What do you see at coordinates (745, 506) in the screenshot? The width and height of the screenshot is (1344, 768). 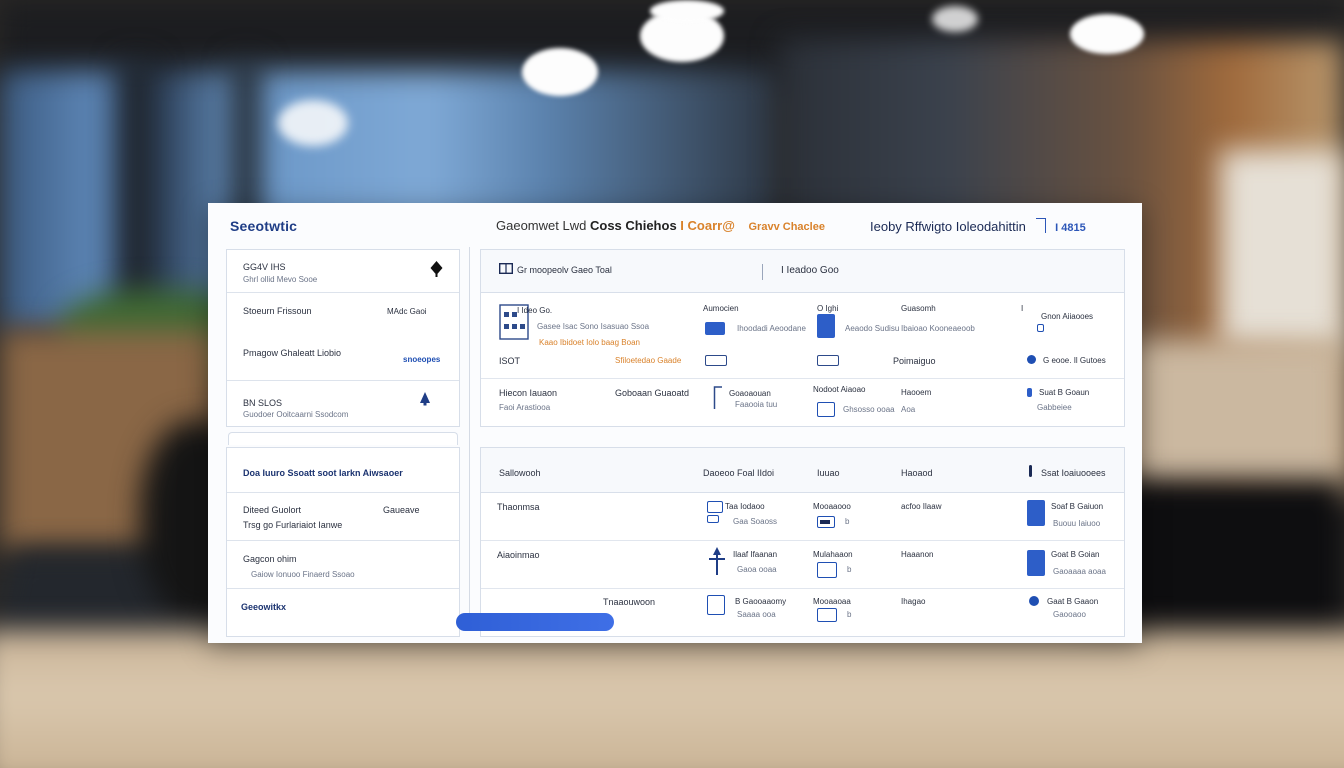 I see `cell-text: Taa Iodaoo` at bounding box center [745, 506].